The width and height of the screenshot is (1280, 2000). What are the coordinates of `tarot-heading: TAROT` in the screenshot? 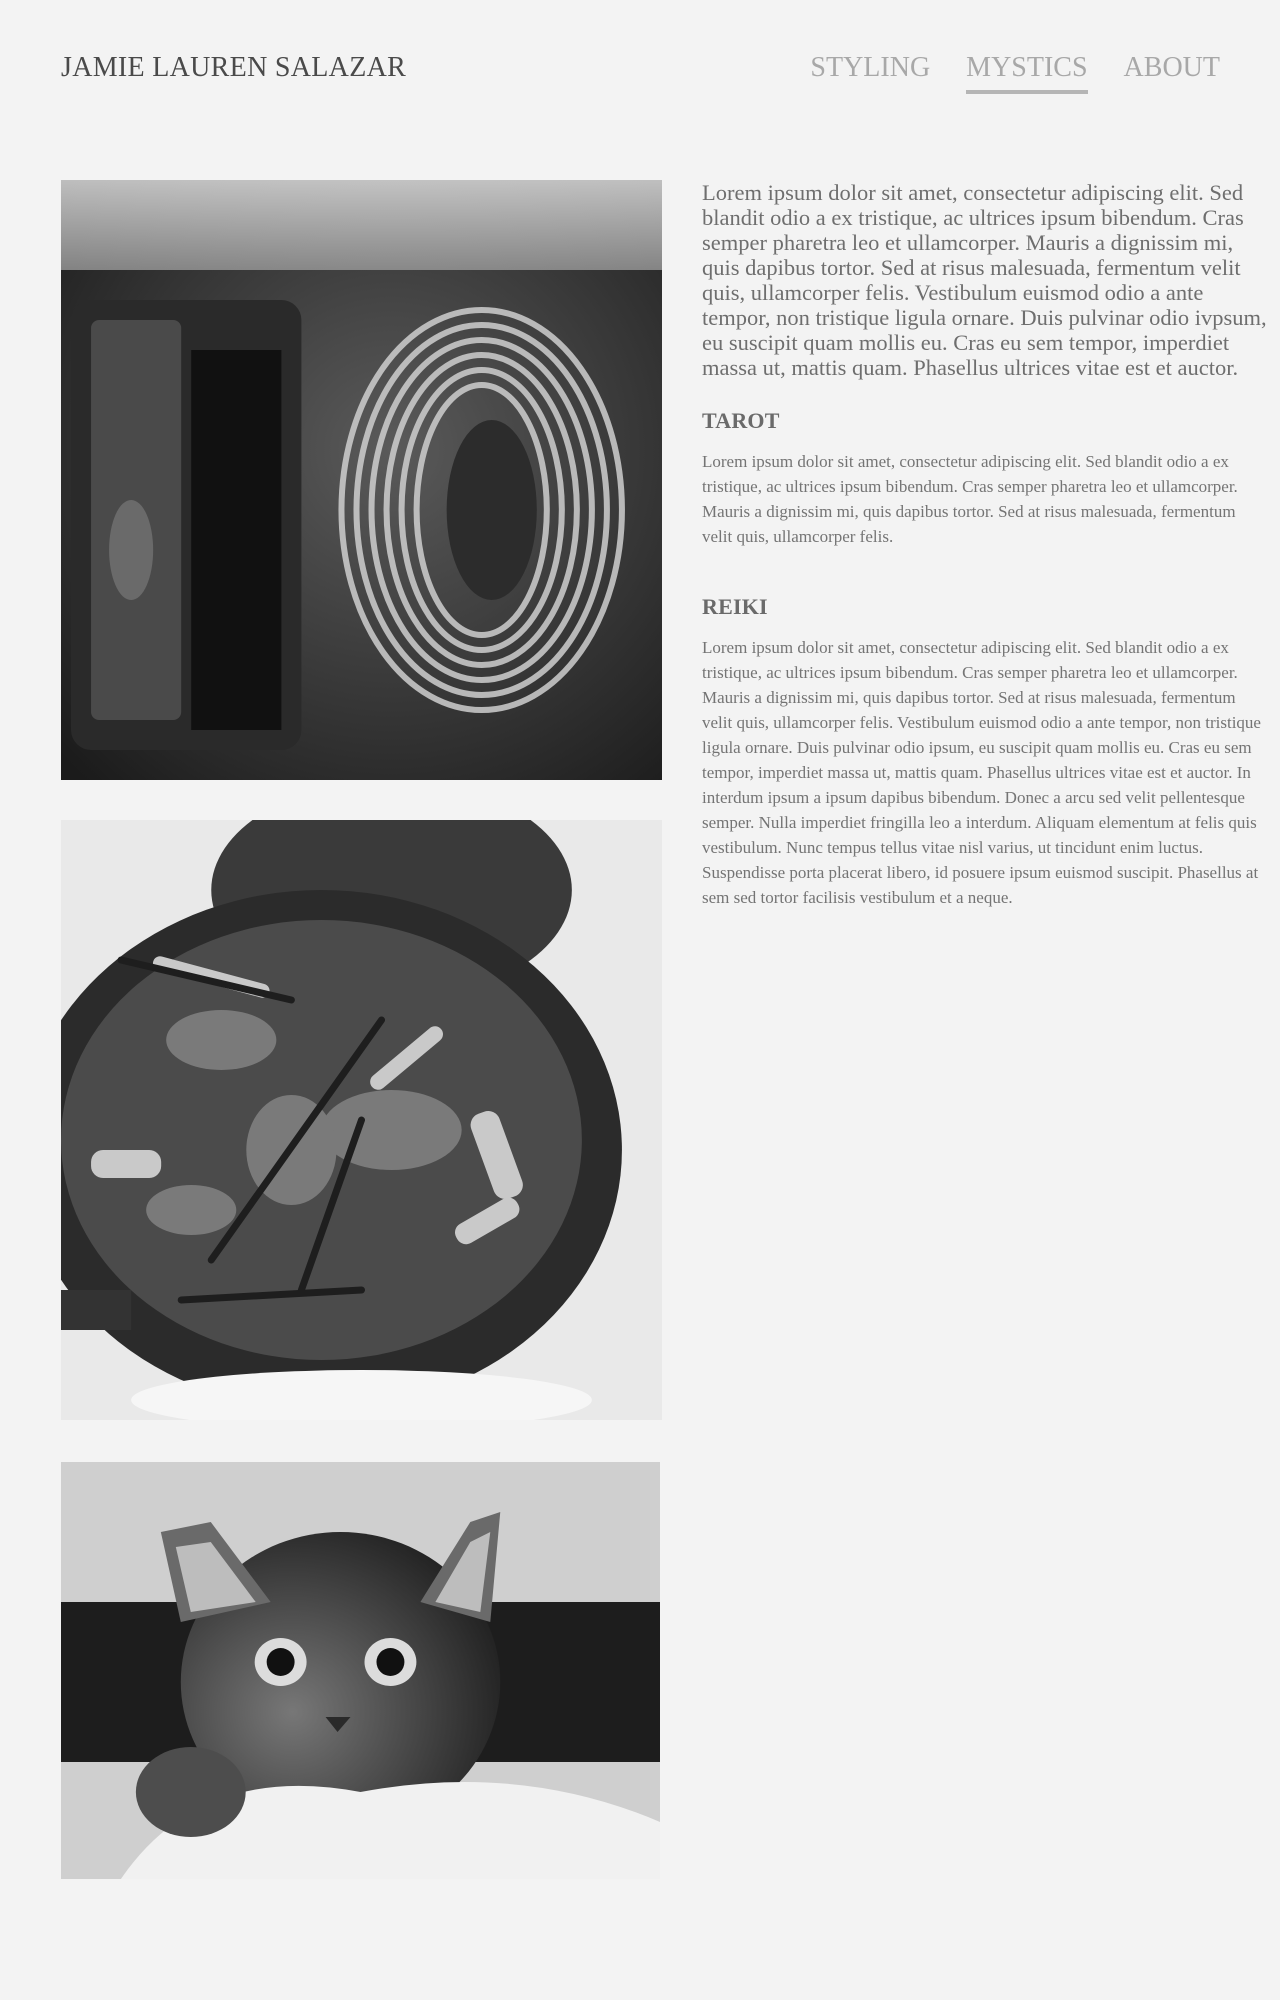 It's located at (741, 420).